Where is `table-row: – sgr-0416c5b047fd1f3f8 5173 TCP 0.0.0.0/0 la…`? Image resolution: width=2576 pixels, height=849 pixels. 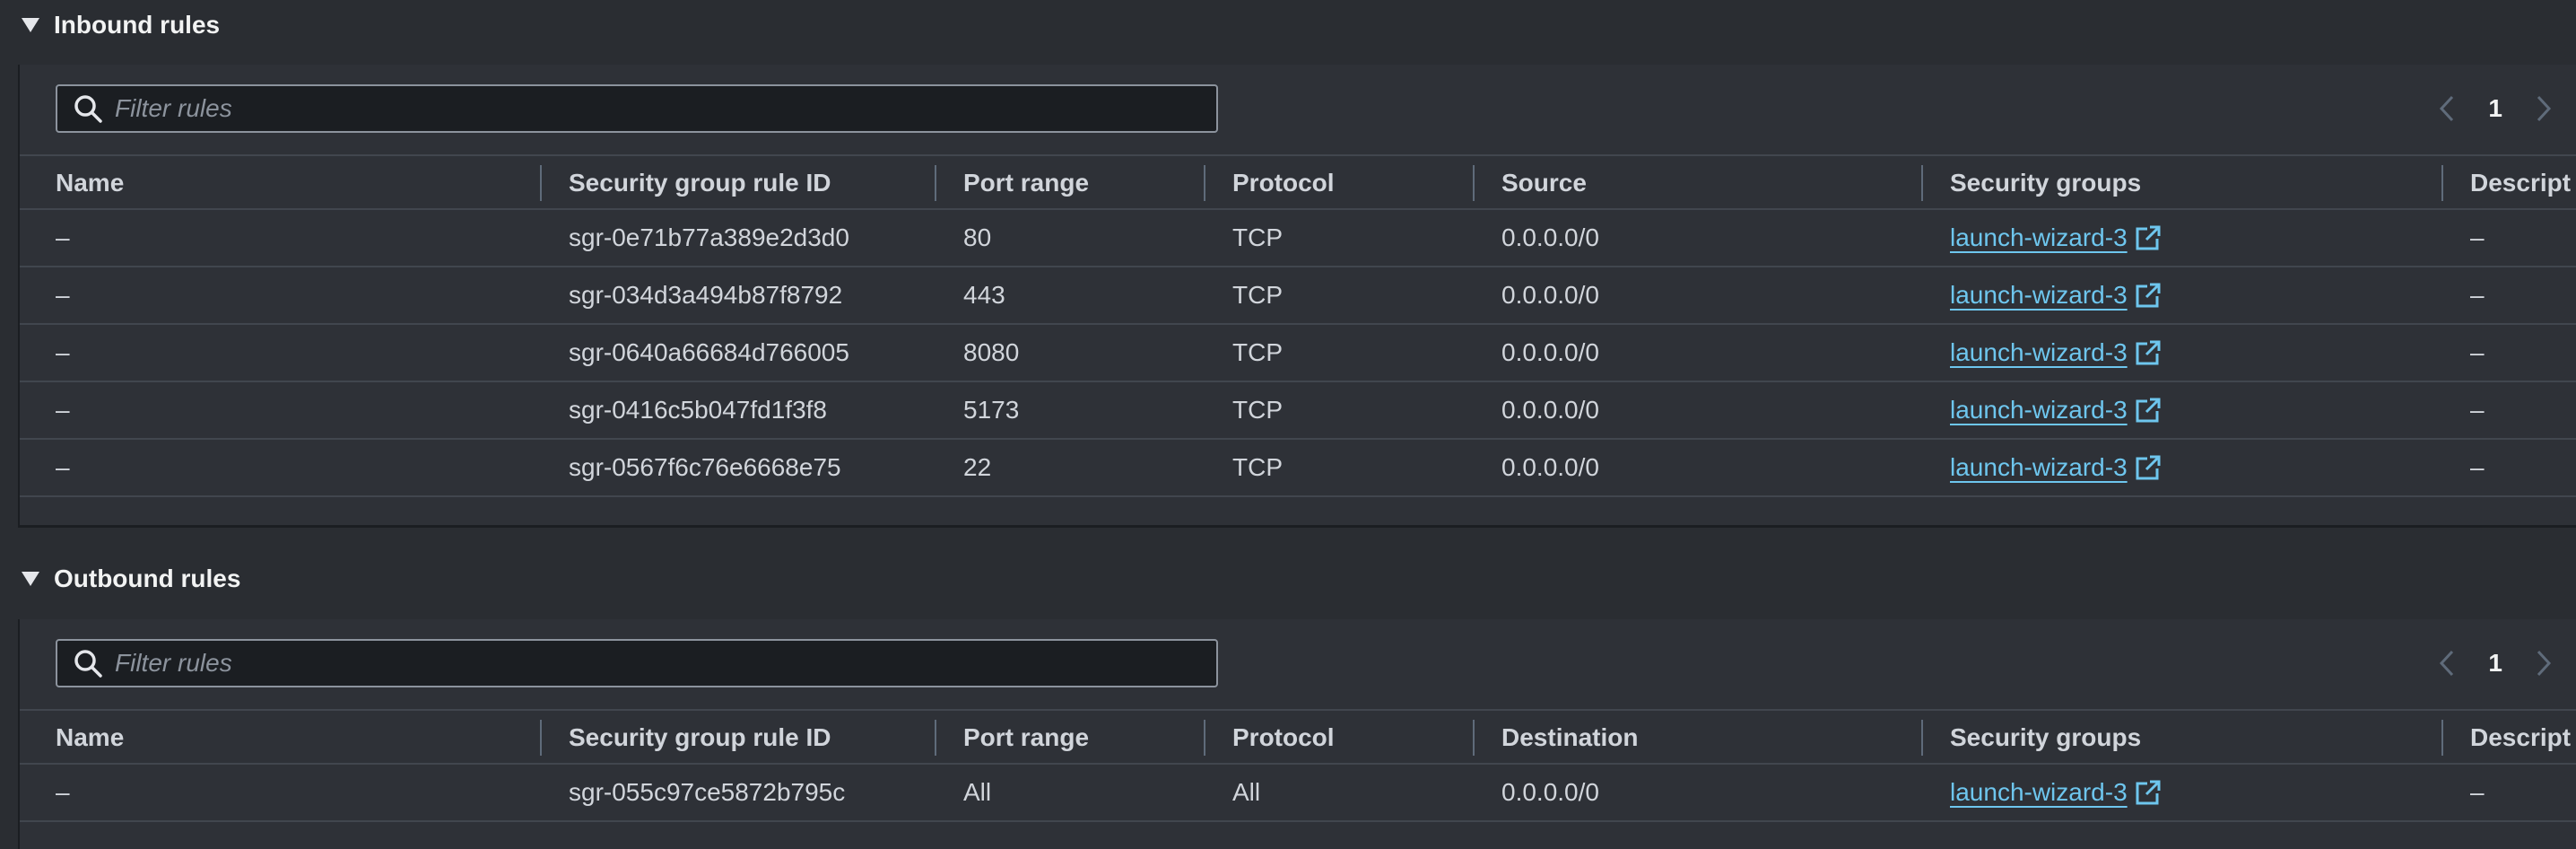 table-row: – sgr-0416c5b047fd1f3f8 5173 TCP 0.0.0.0/0 la… is located at coordinates (1298, 411).